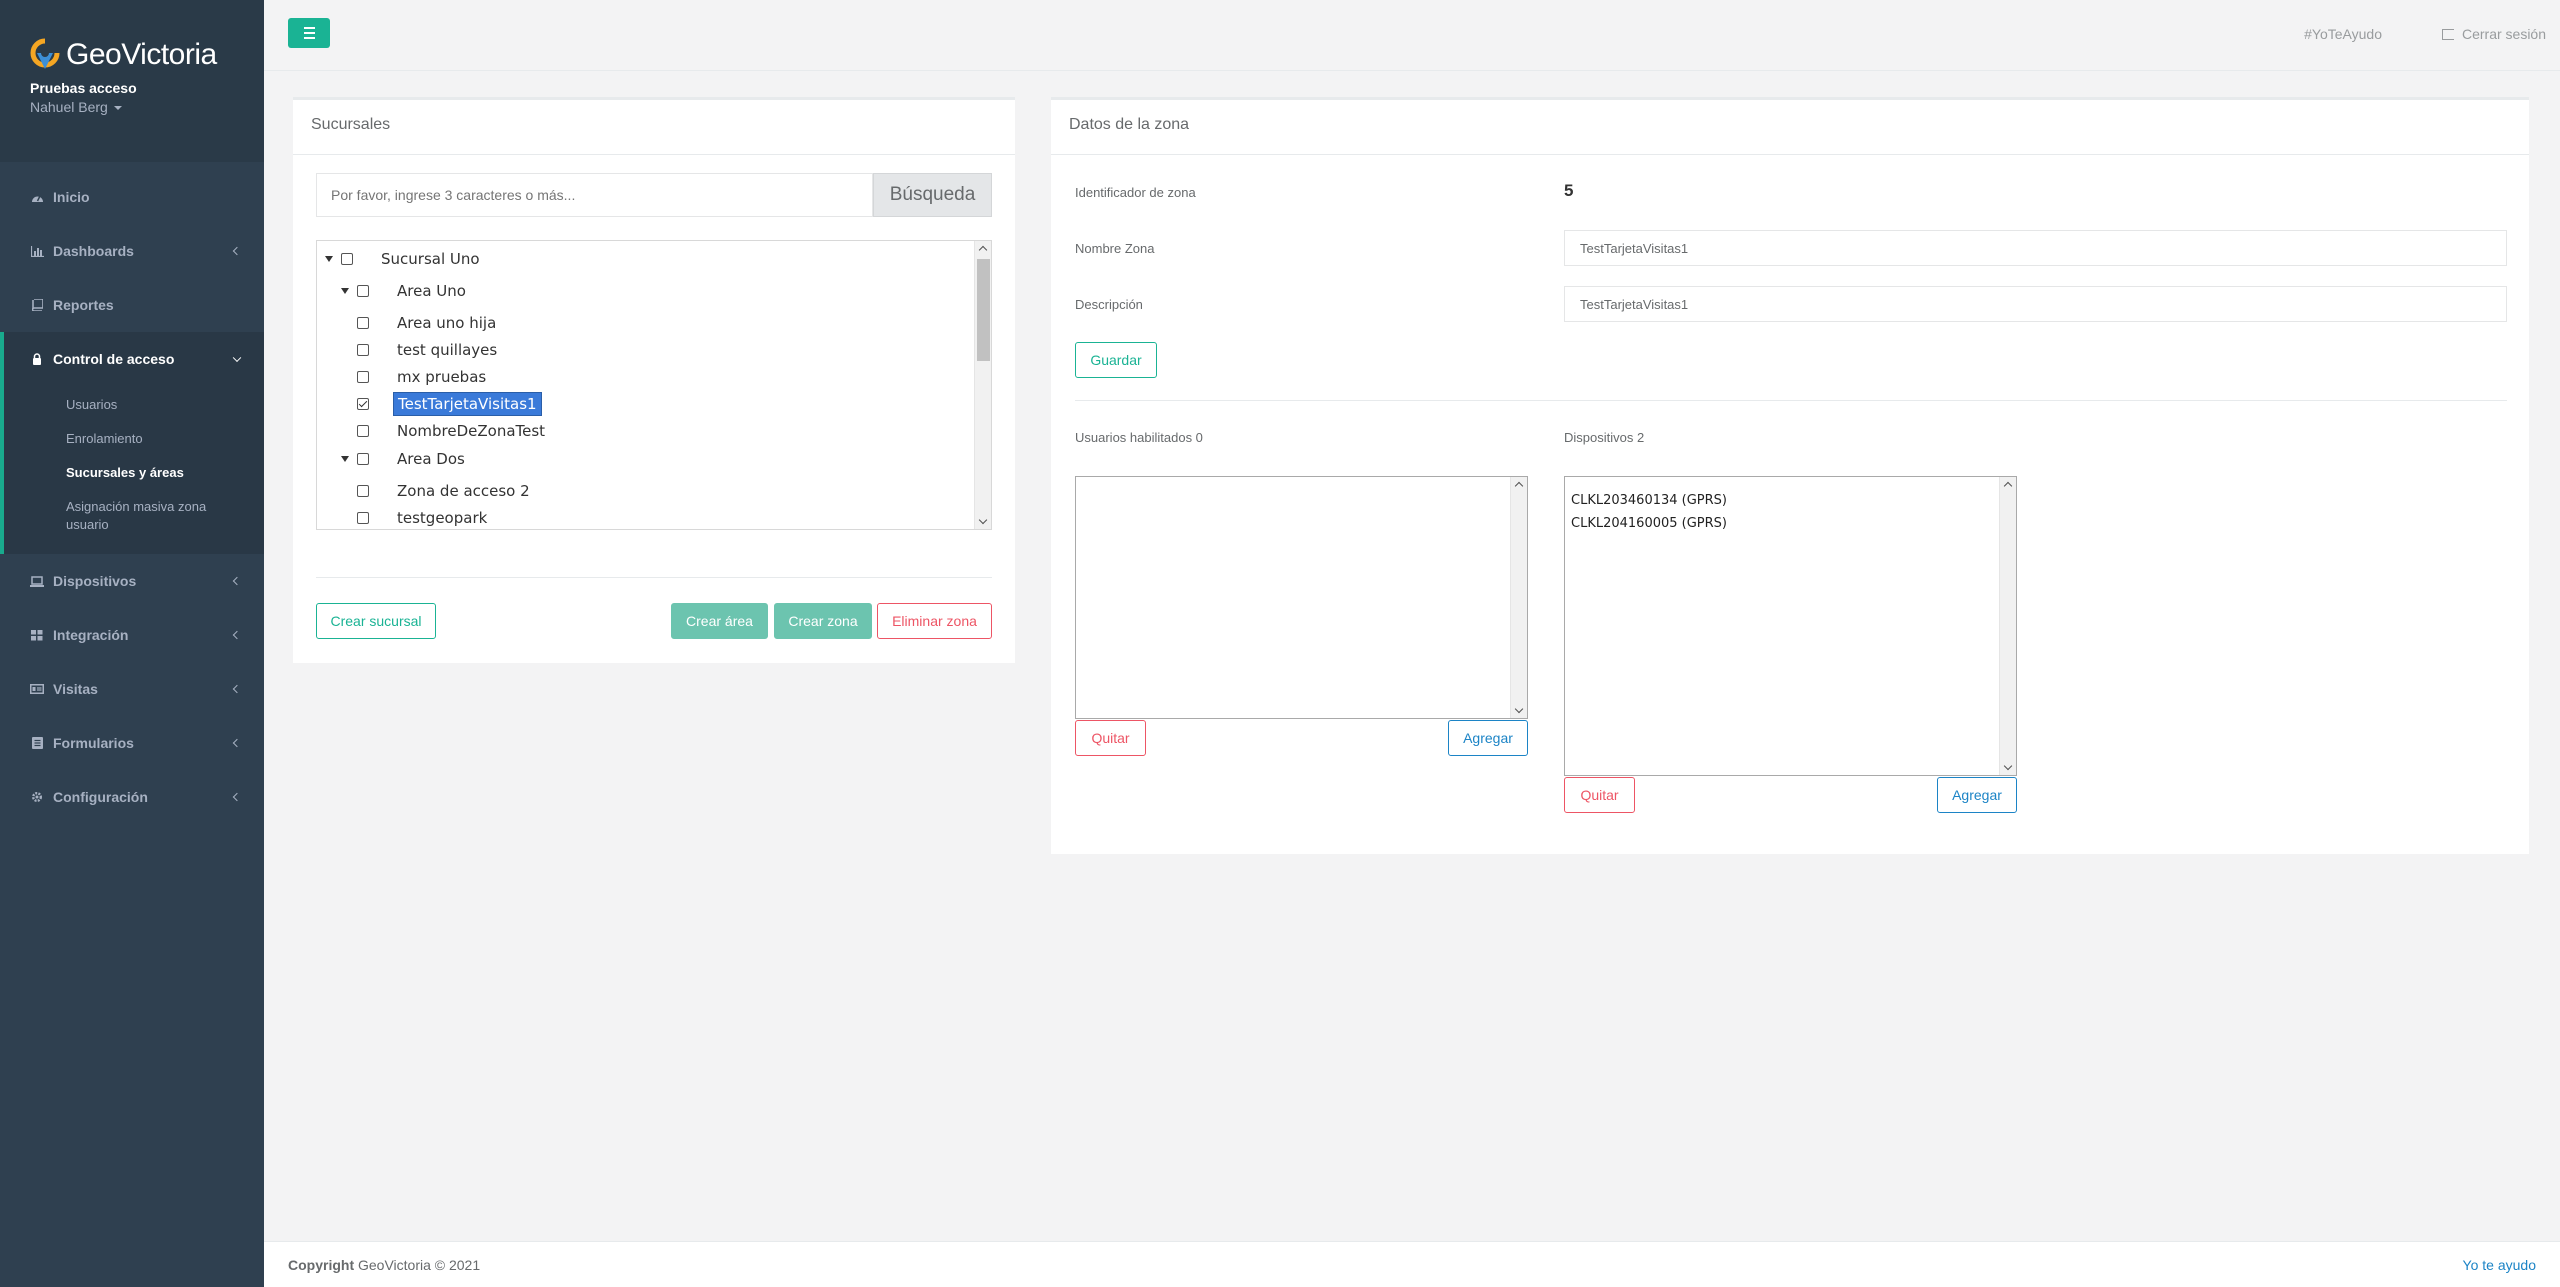  What do you see at coordinates (1790, 523) in the screenshot?
I see `device-option: CLKL204160005 (GPRS)` at bounding box center [1790, 523].